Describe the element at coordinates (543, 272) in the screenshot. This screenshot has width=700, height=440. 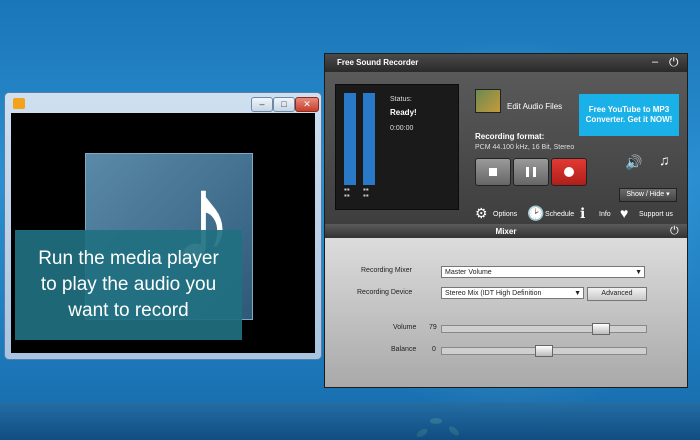
I see `recording-mixer-select: Master Volume ▼` at that location.